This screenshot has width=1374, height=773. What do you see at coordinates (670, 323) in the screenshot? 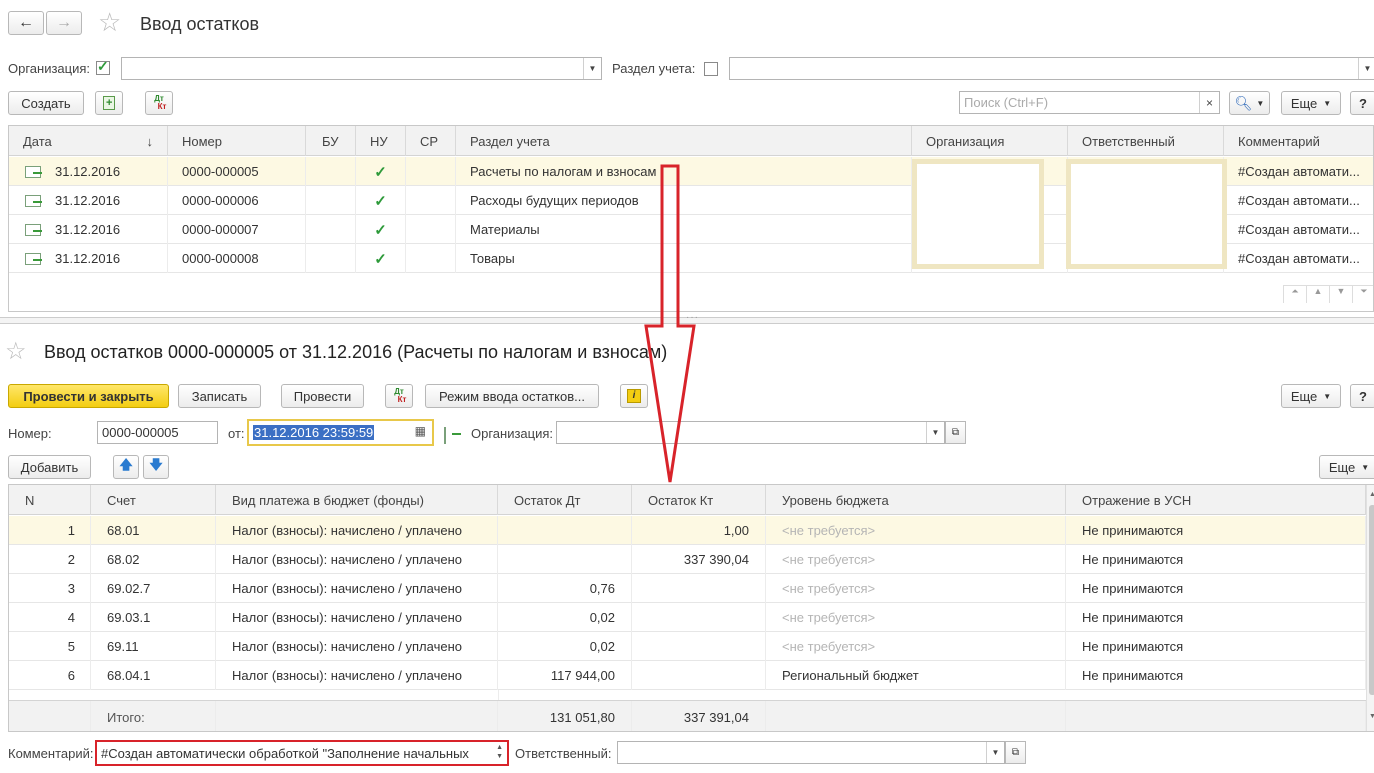
I see `annotation-arrow` at bounding box center [670, 323].